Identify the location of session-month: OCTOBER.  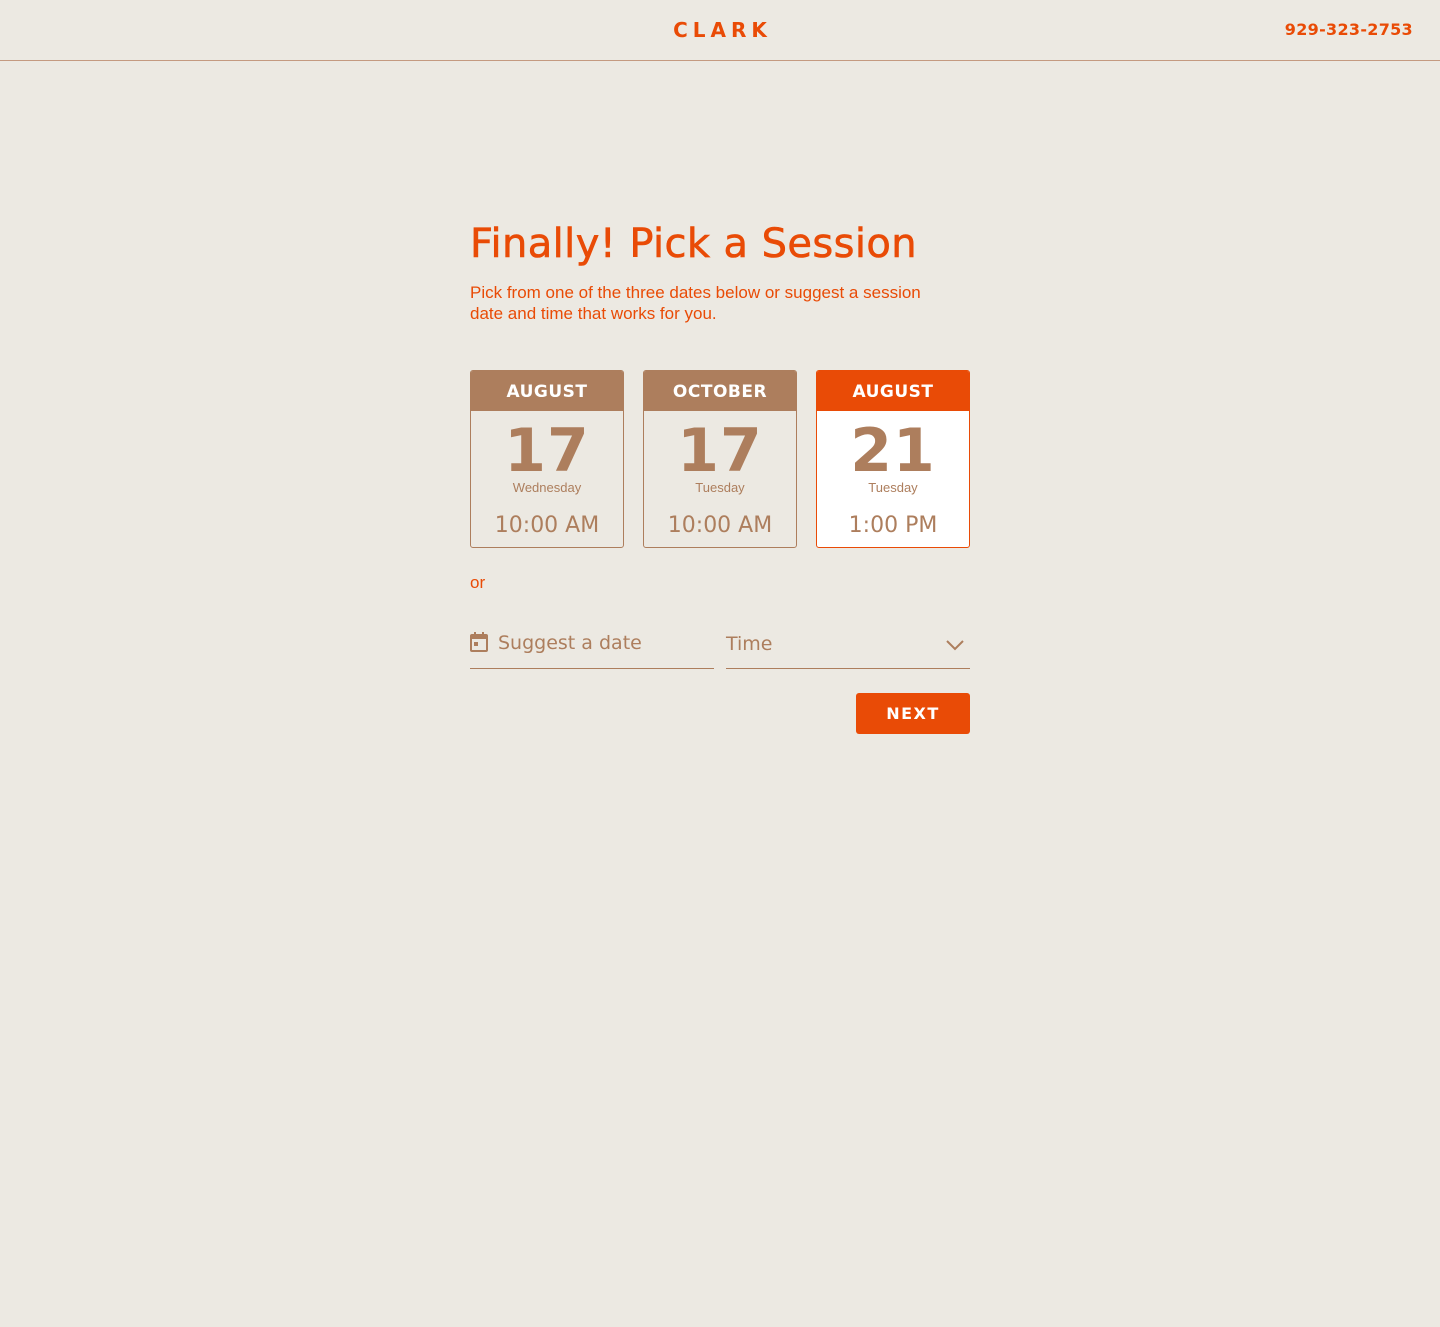
(720, 391).